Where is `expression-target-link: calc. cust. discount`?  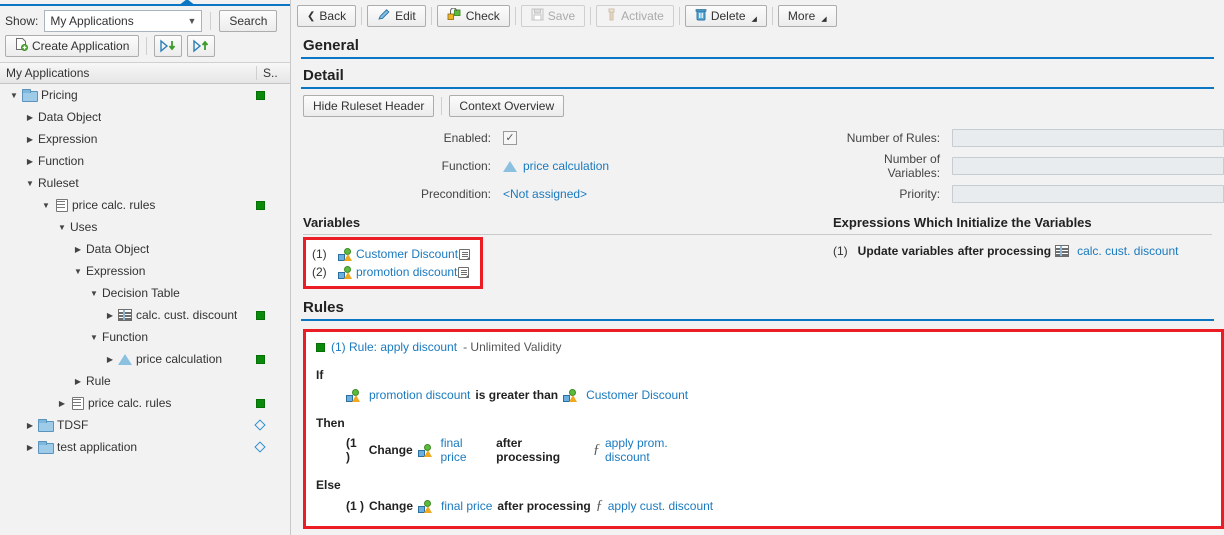
expression-target-link: calc. cust. discount is located at coordinates (1127, 251).